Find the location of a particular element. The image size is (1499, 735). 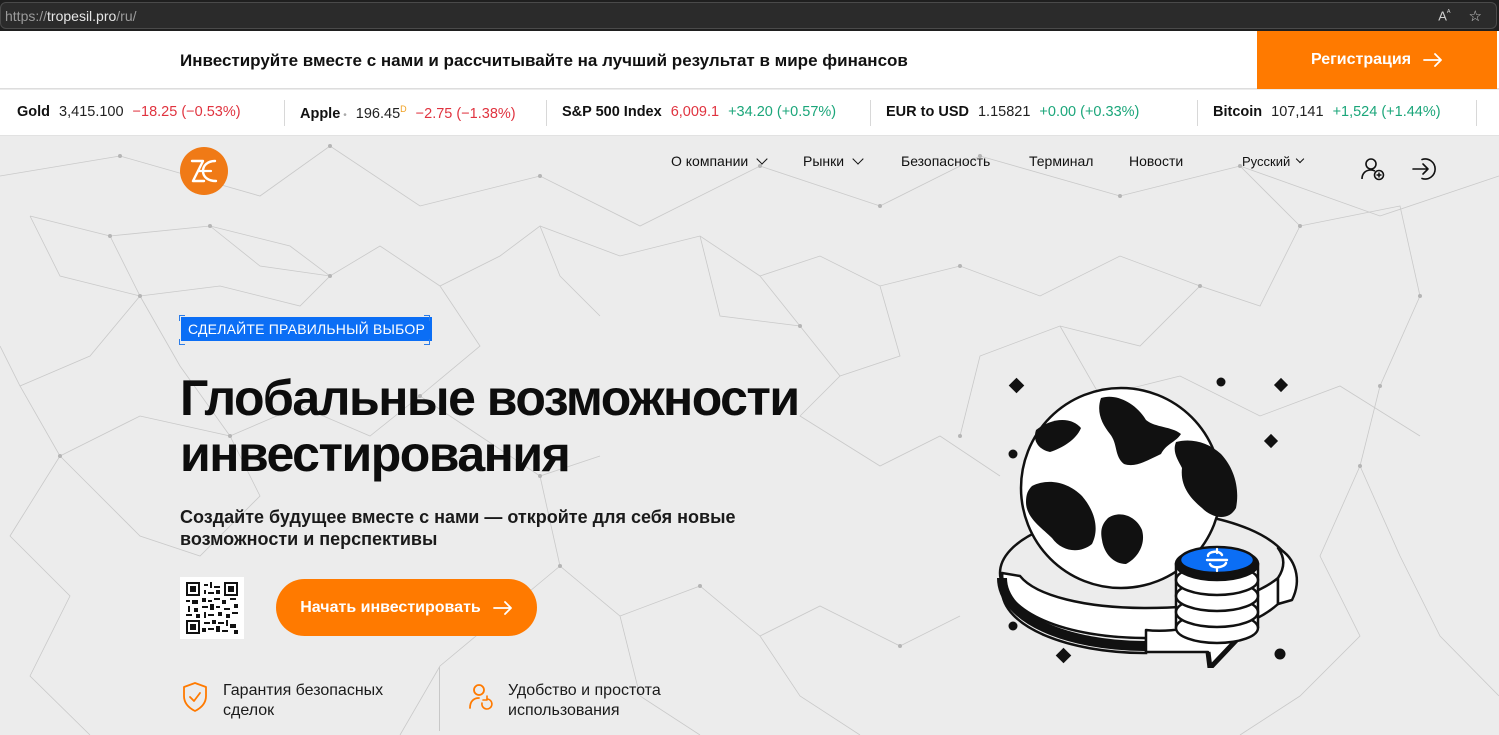

ticker-item-eurusd: EUR to USD 1.15821 +0.00 (+0.33%) is located at coordinates (1012, 112).